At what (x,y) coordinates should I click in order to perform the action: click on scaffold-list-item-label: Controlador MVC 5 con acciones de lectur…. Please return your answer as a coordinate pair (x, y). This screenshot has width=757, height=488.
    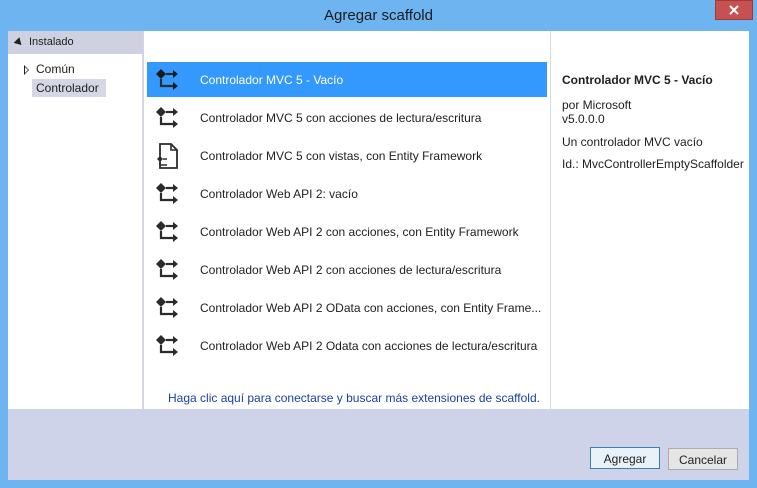
    Looking at the image, I should click on (341, 118).